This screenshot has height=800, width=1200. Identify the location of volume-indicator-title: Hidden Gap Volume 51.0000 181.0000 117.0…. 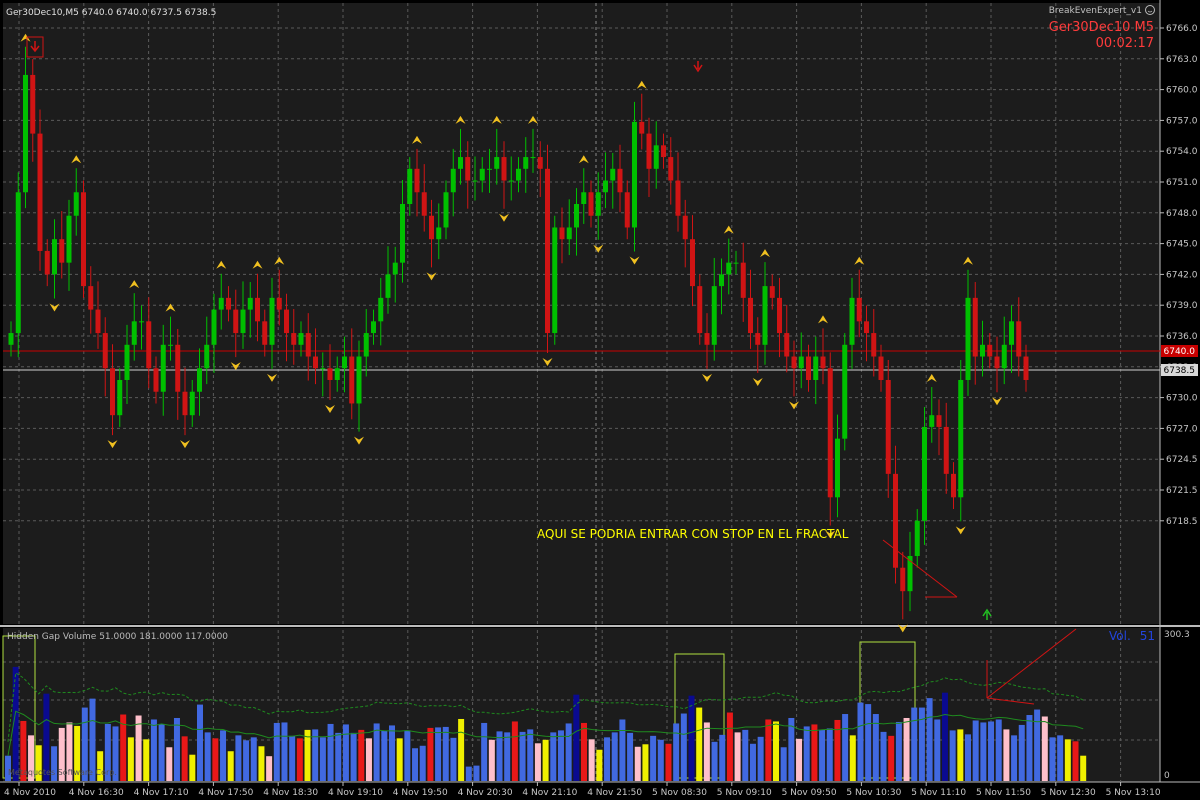
(117, 637).